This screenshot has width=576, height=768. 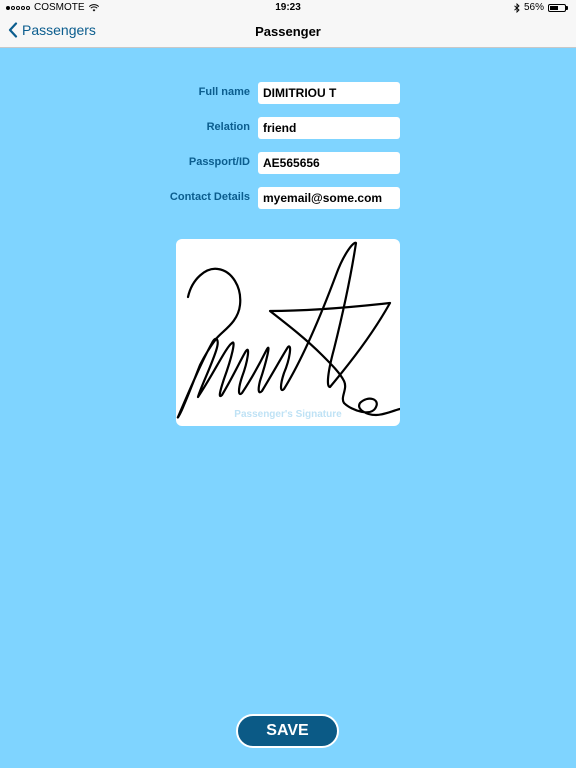 I want to click on battery-level-fill, so click(x=554, y=7).